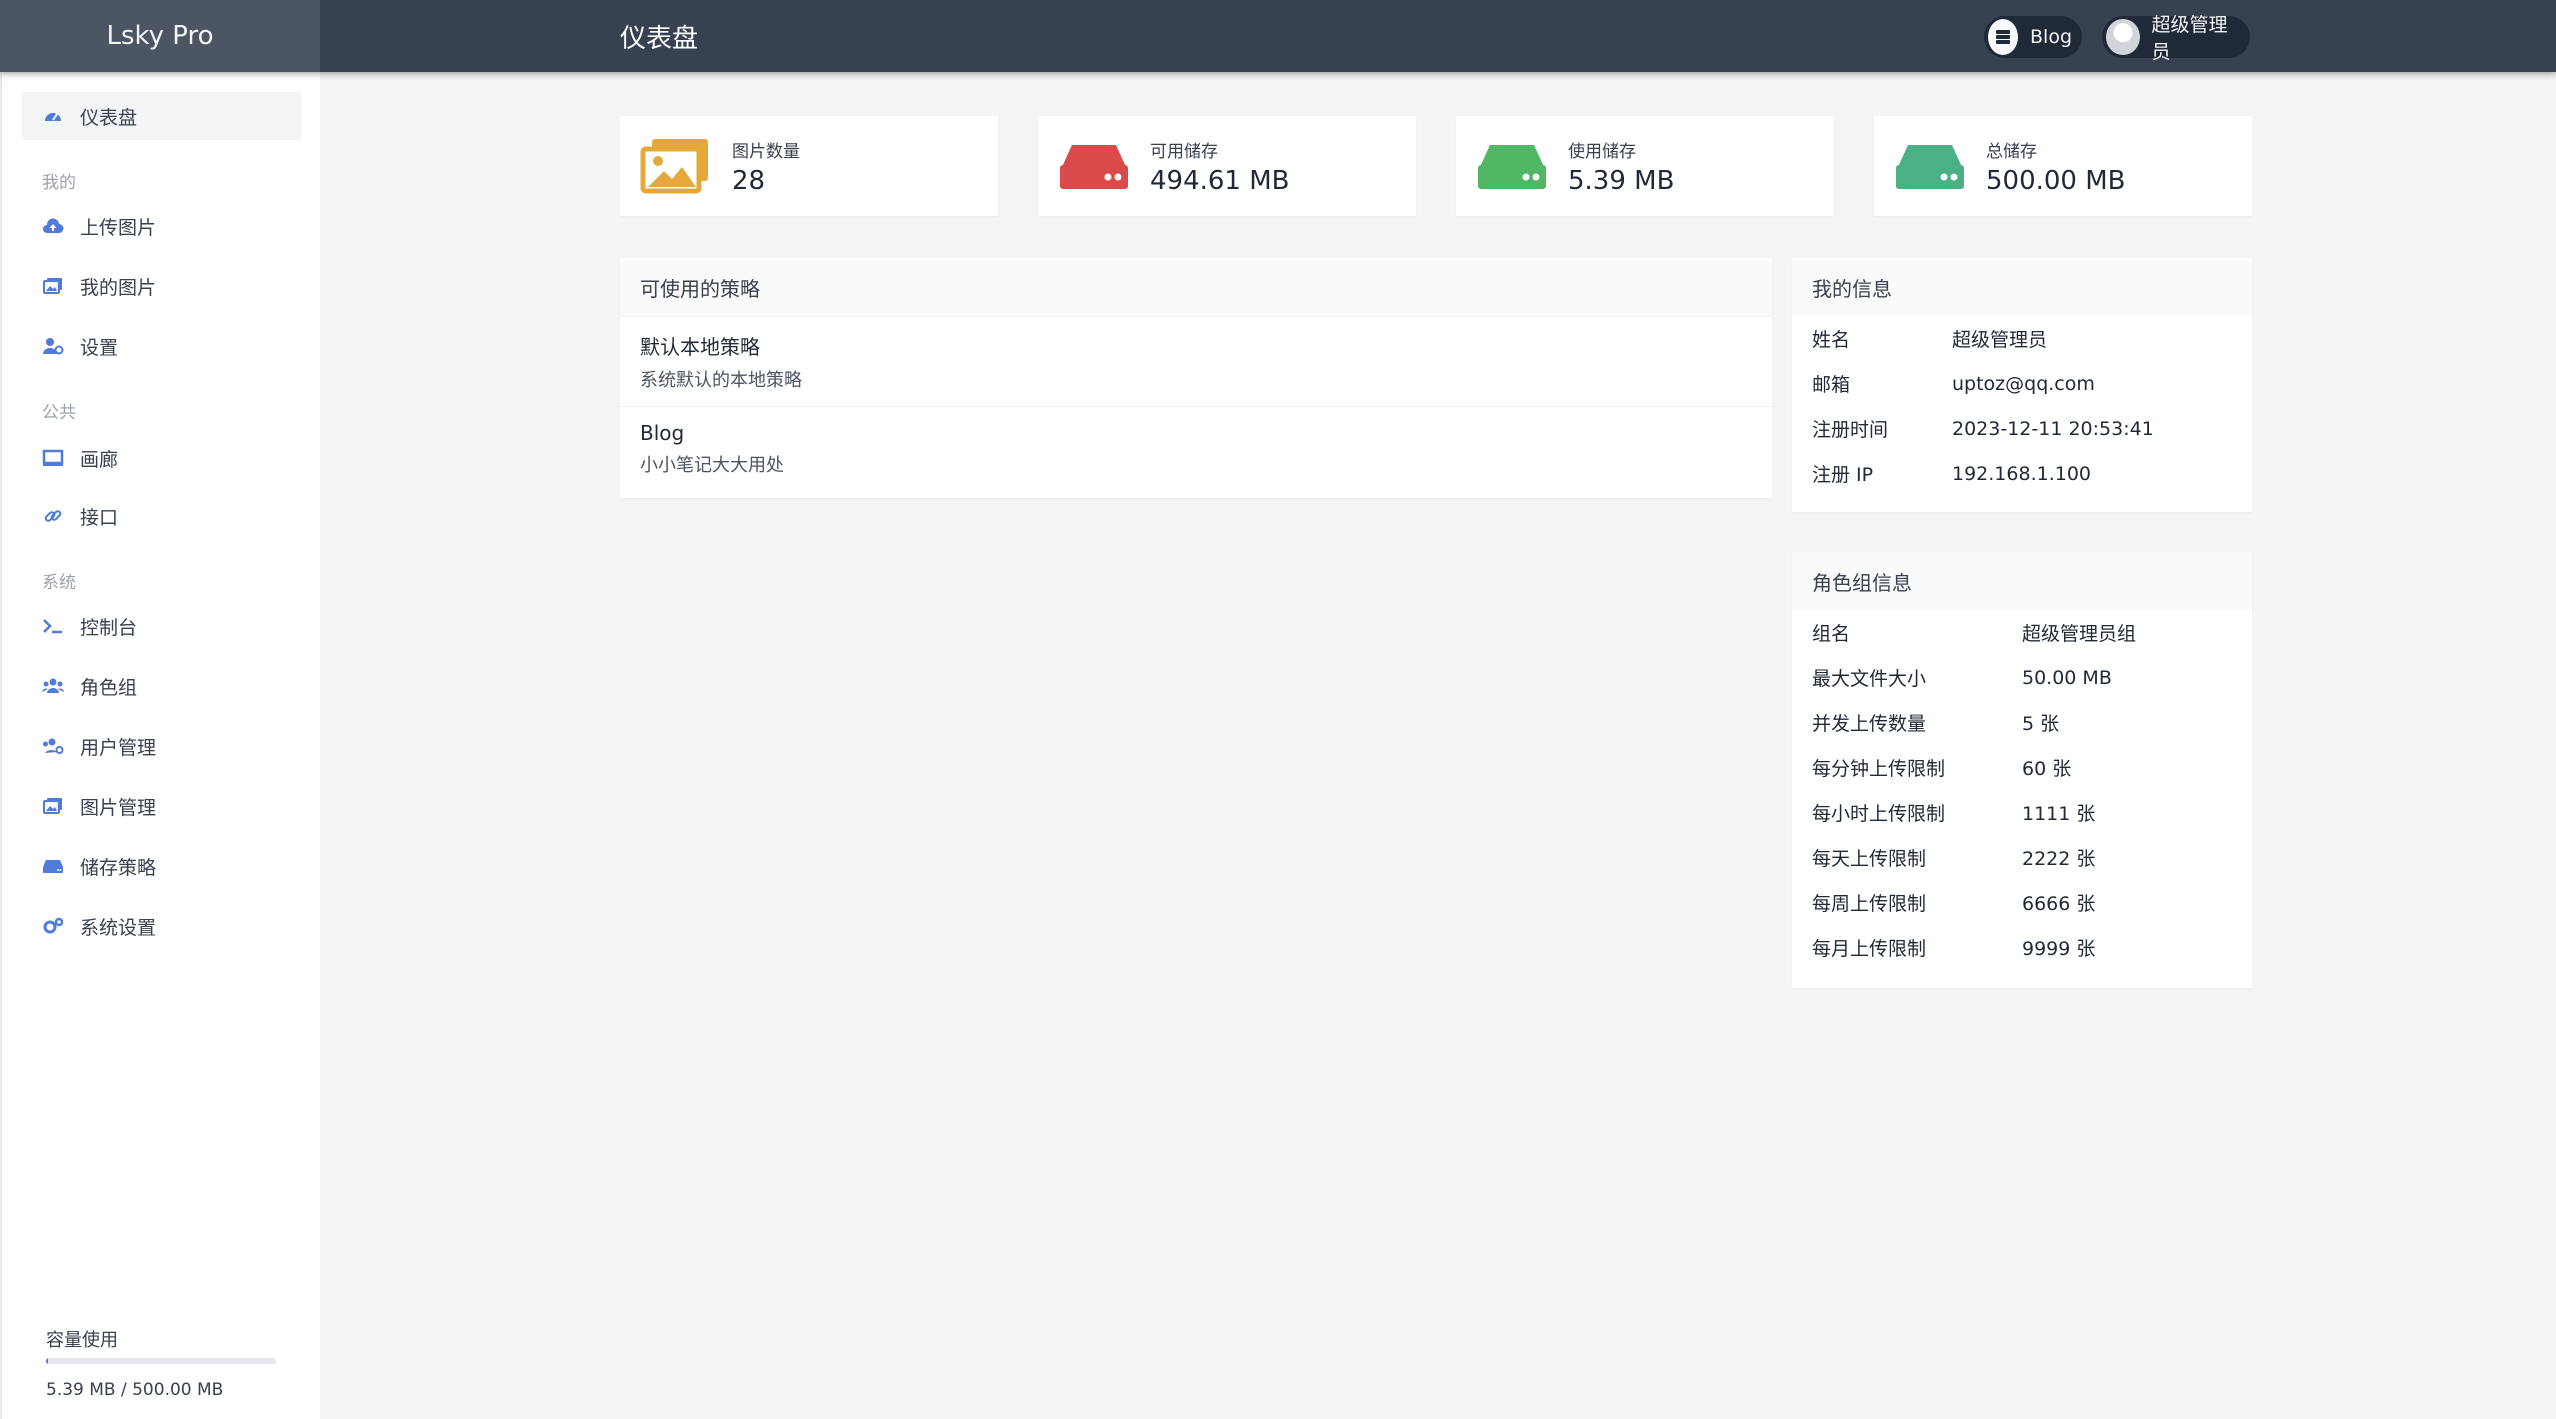 The width and height of the screenshot is (2556, 1419). Describe the element at coordinates (2053, 428) in the screenshot. I see `info-value: 2023-12-11 20:53:41` at that location.